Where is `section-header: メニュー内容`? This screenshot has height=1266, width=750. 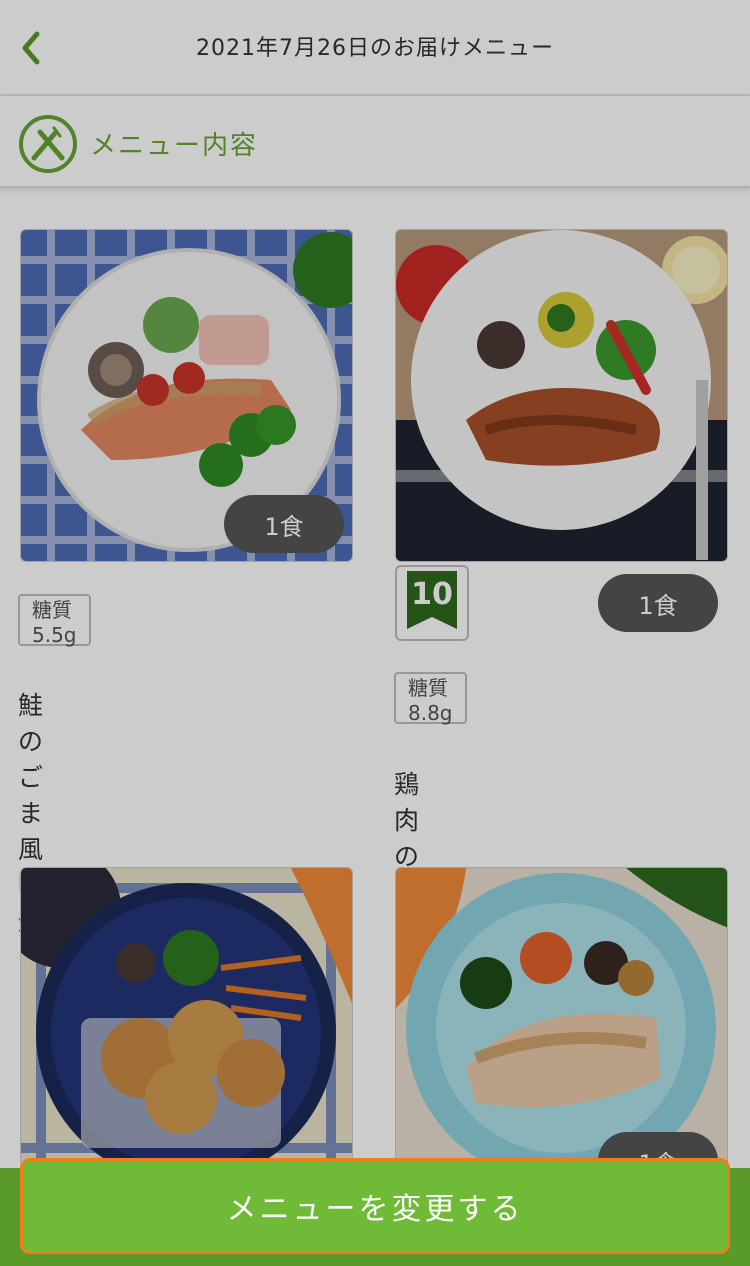 section-header: メニュー内容 is located at coordinates (375, 142).